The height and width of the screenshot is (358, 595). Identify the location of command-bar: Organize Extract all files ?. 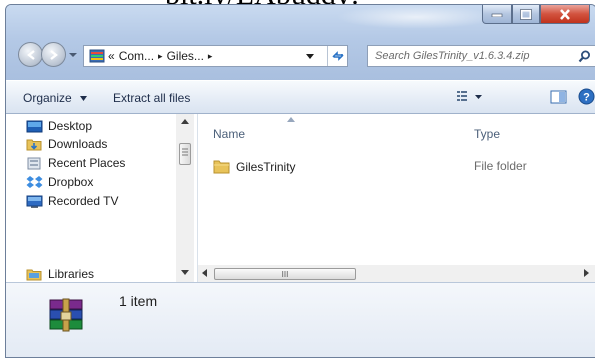
(300, 97).